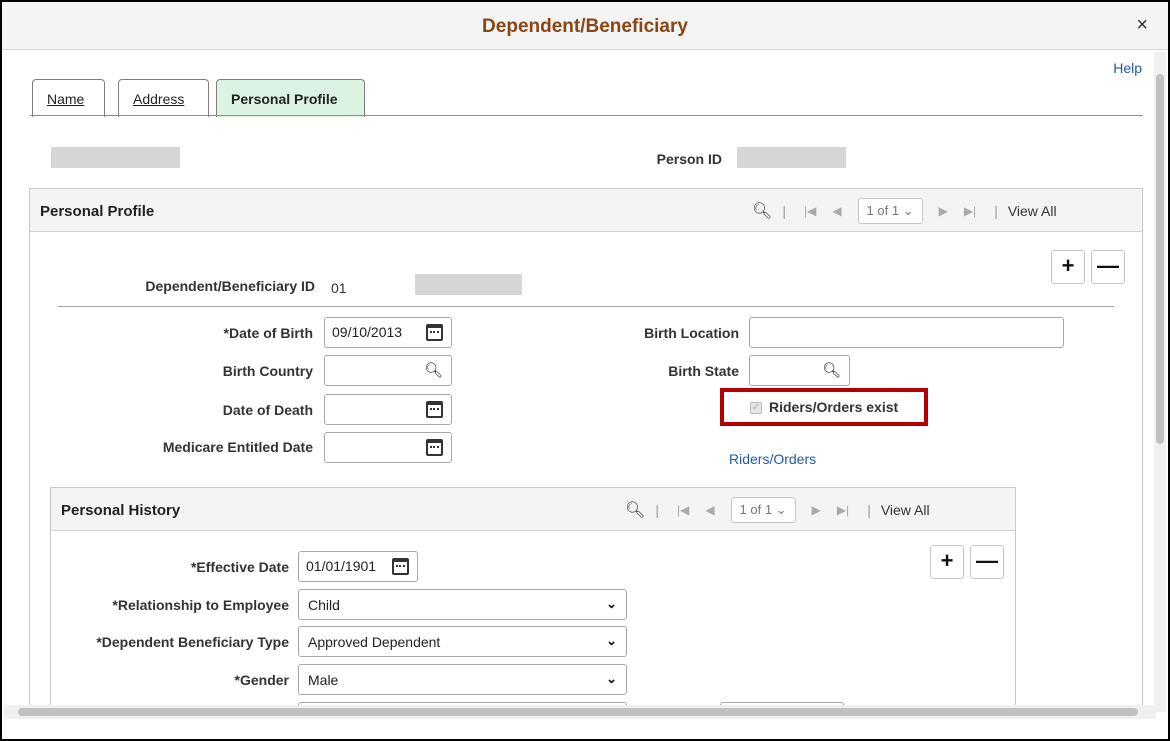 This screenshot has width=1170, height=741. I want to click on birth-country-label: Birth Country, so click(267, 371).